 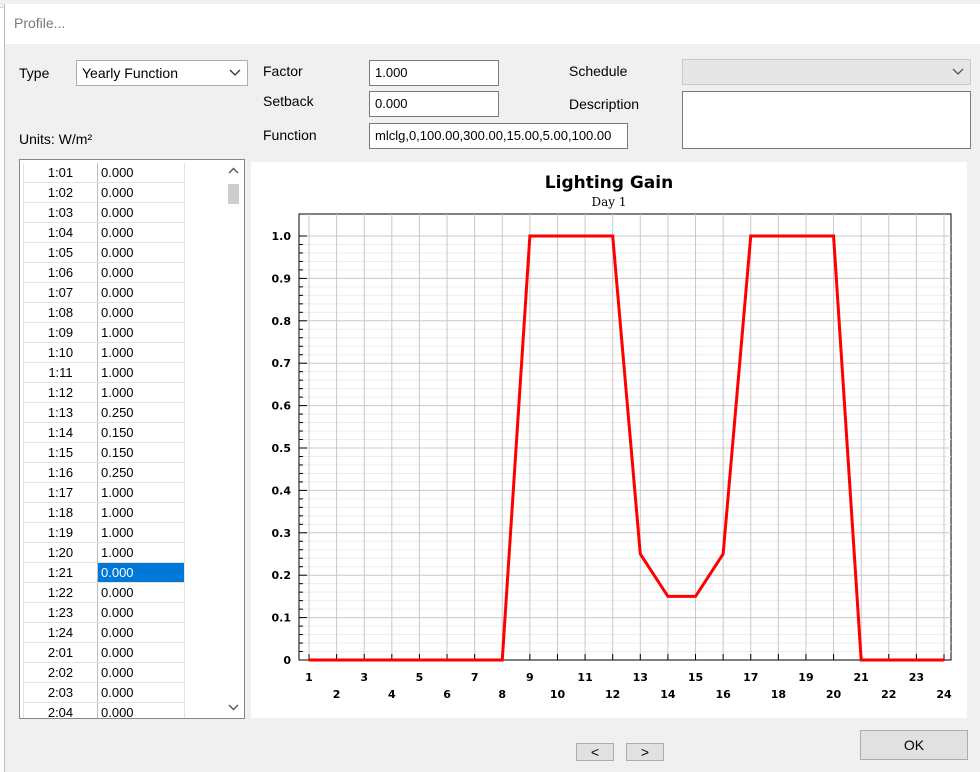 I want to click on x-tick-label: 19, so click(x=805, y=677).